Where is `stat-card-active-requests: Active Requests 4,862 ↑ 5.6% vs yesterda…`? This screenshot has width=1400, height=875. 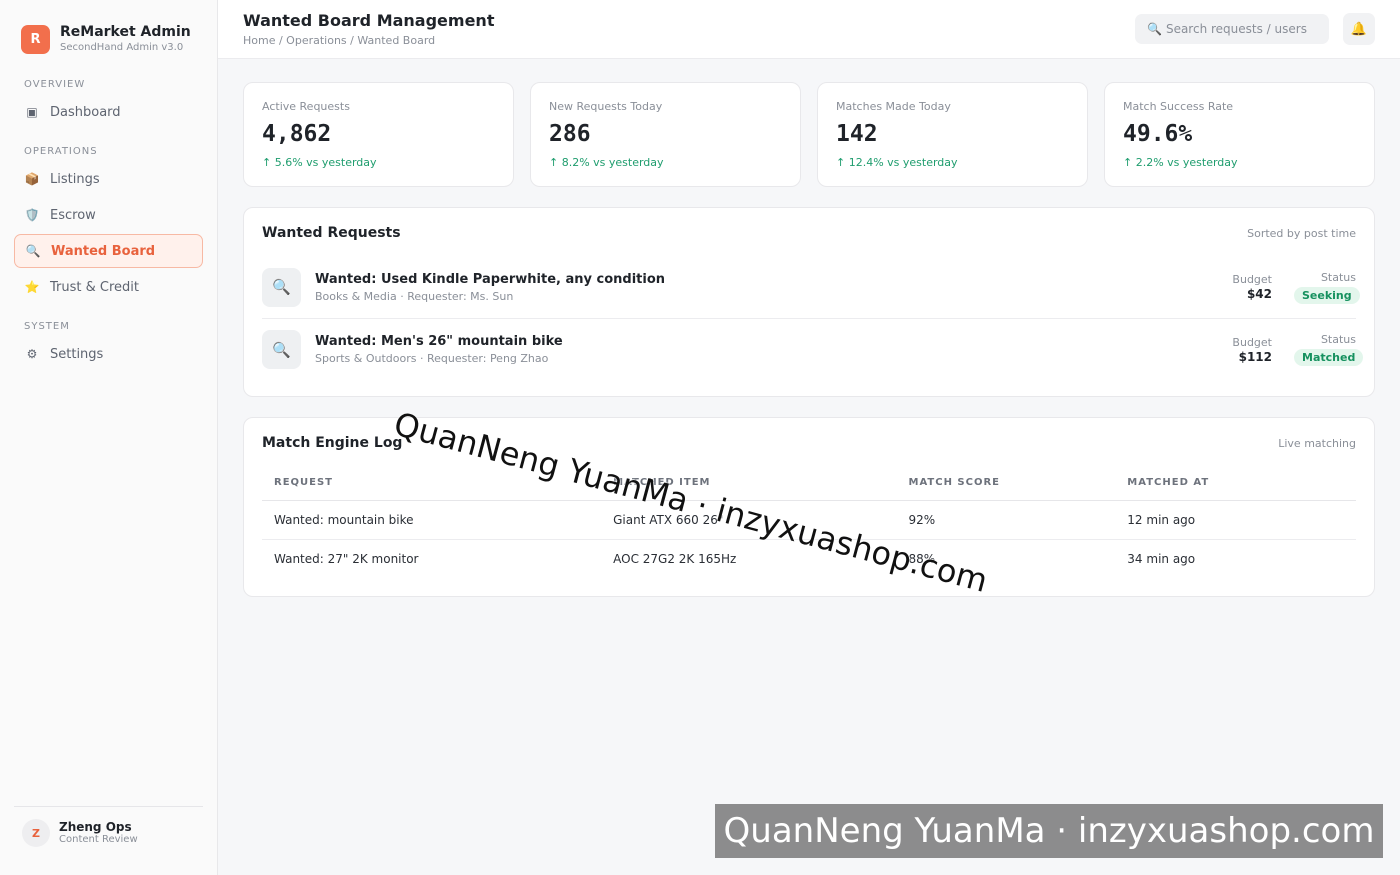
stat-card-active-requests: Active Requests 4,862 ↑ 5.6% vs yesterda… is located at coordinates (378, 134).